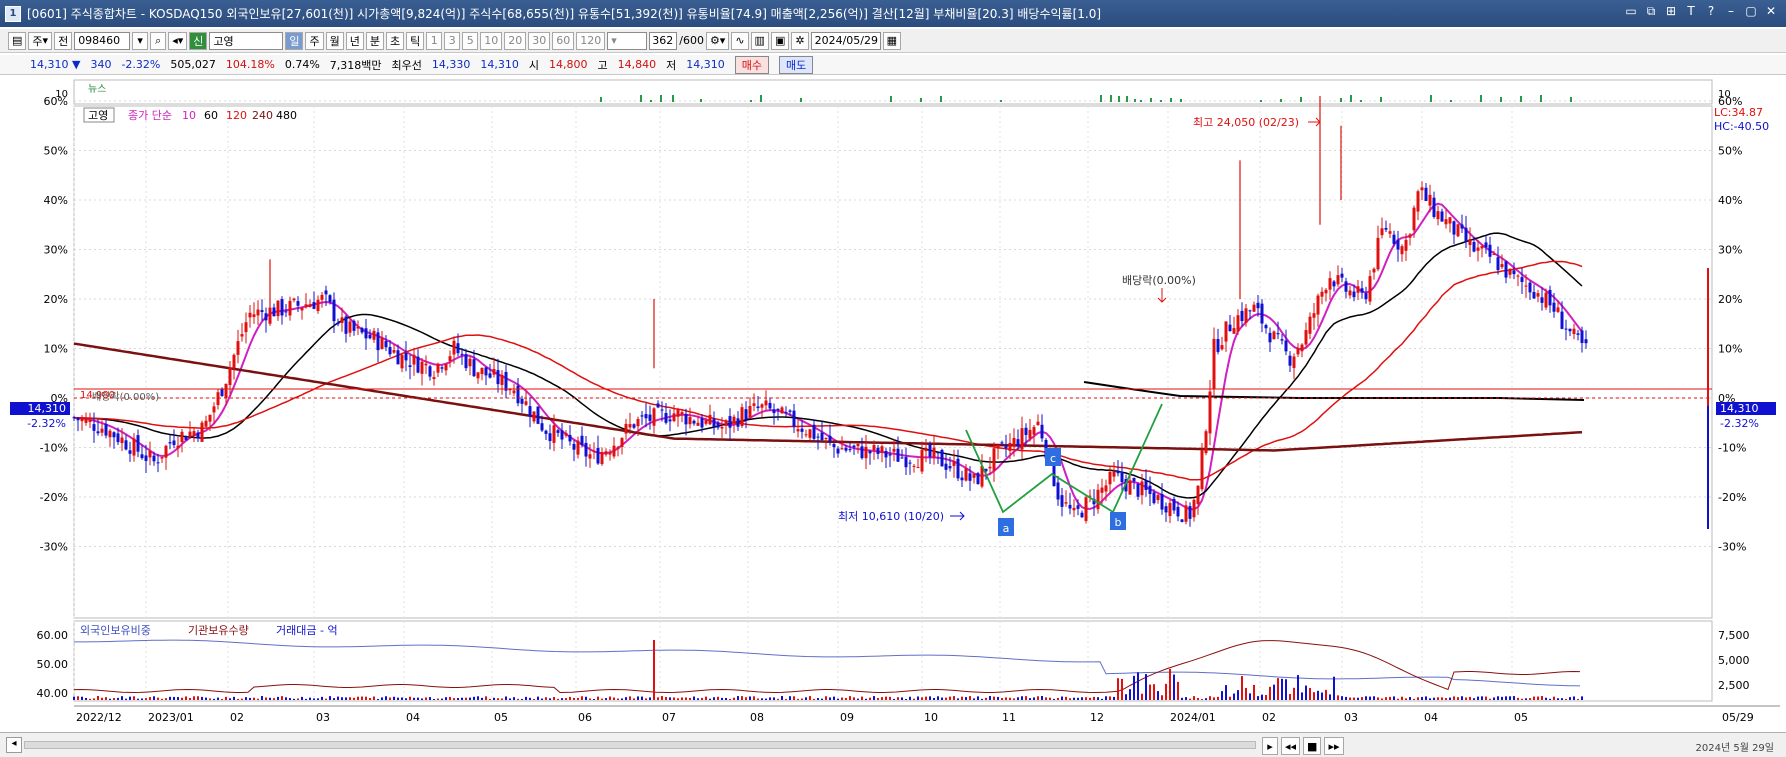 Image resolution: width=1786 pixels, height=757 pixels. Describe the element at coordinates (491, 40) in the screenshot. I see `minute-10: 10` at that location.